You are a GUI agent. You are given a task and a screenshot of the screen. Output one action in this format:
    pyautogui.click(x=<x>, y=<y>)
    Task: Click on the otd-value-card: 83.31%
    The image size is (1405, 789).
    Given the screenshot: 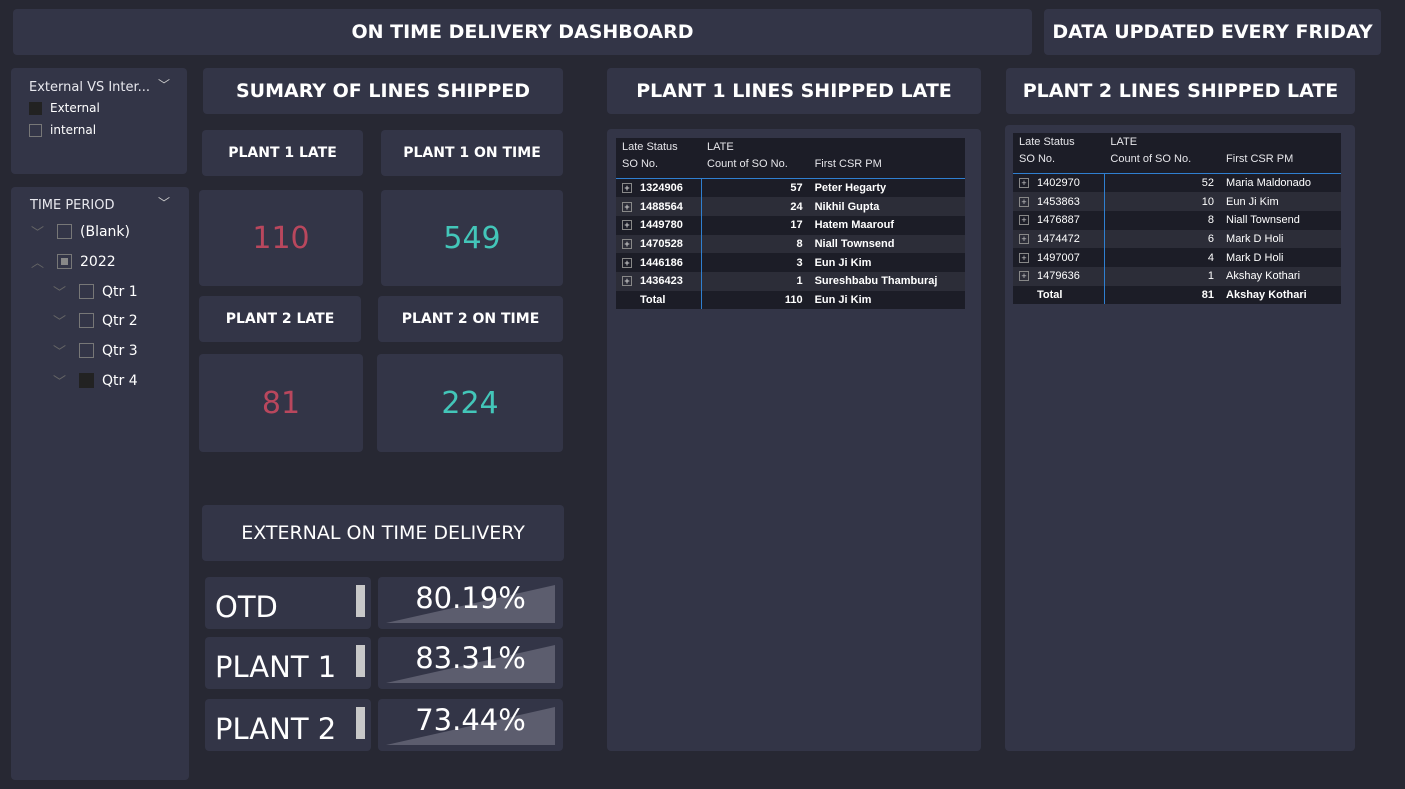 What is the action you would take?
    pyautogui.click(x=470, y=663)
    